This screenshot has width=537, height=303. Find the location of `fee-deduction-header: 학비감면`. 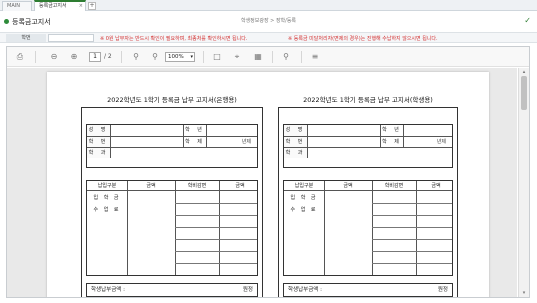

fee-deduction-header: 학비감면 is located at coordinates (394, 186).